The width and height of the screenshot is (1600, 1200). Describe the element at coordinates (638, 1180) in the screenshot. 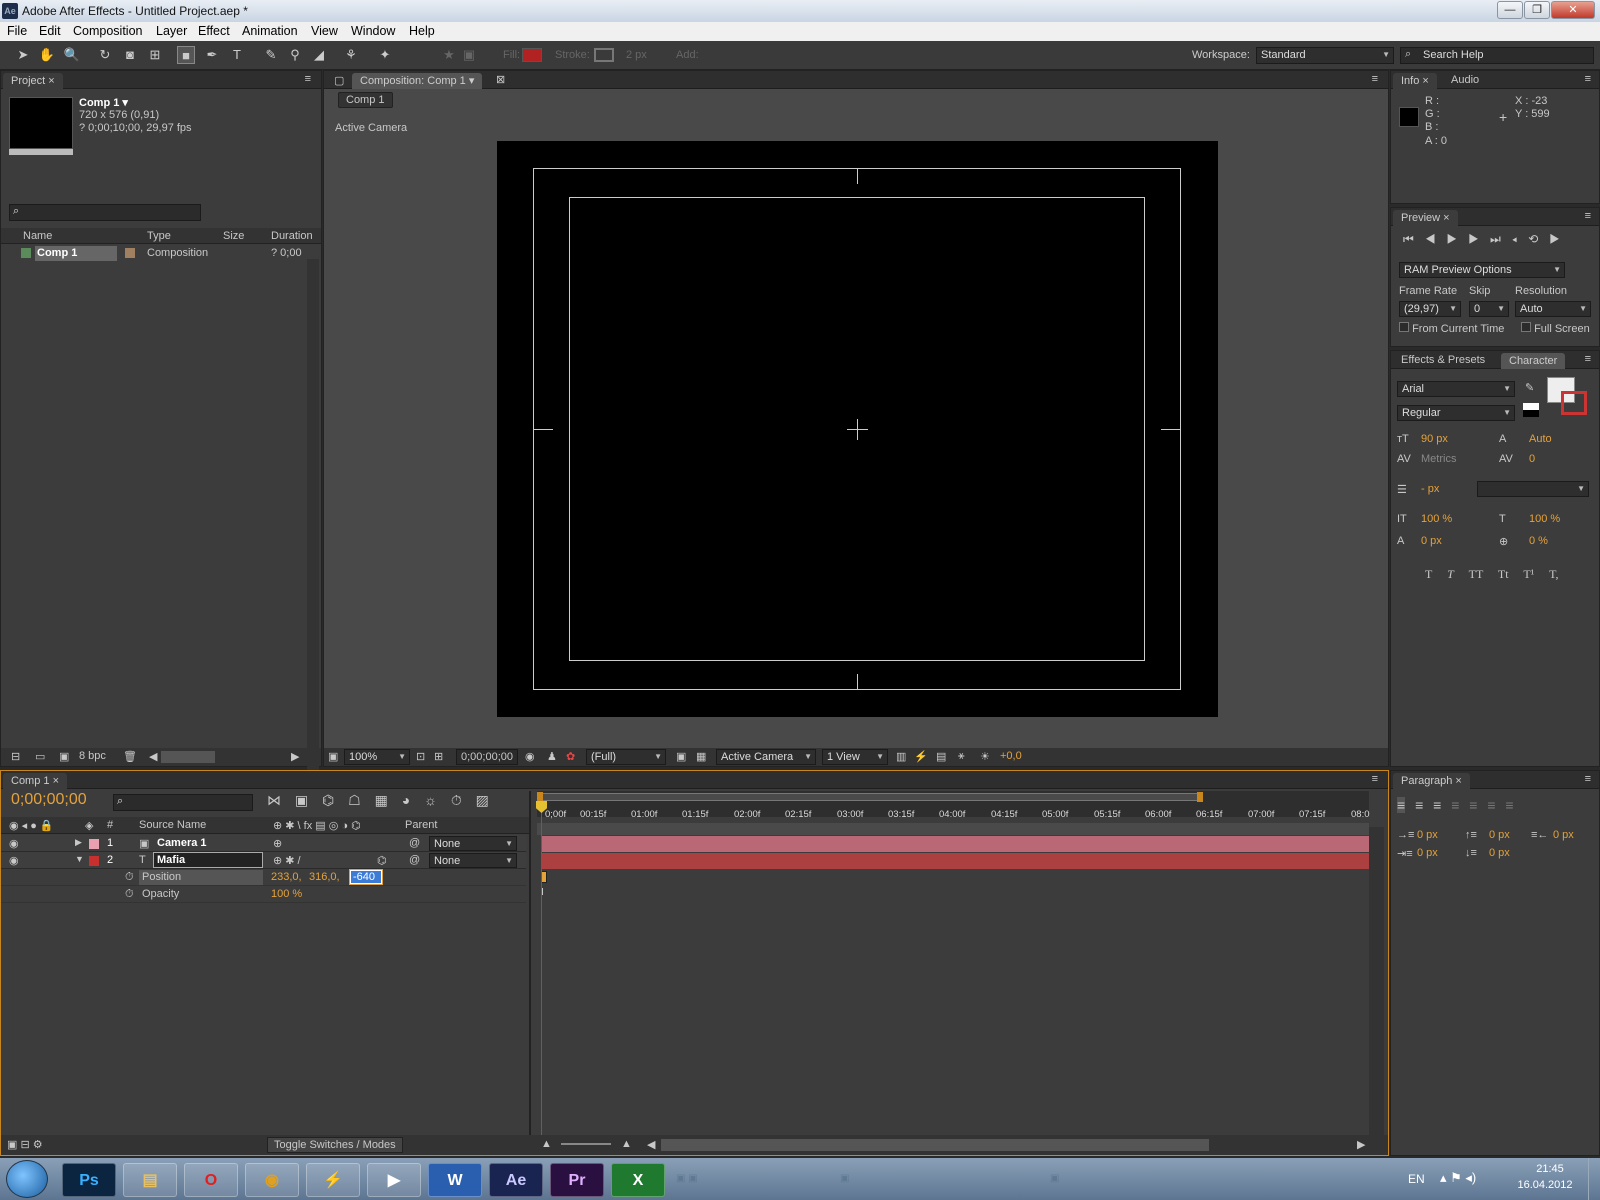

I see `taskbar-excel: X` at that location.